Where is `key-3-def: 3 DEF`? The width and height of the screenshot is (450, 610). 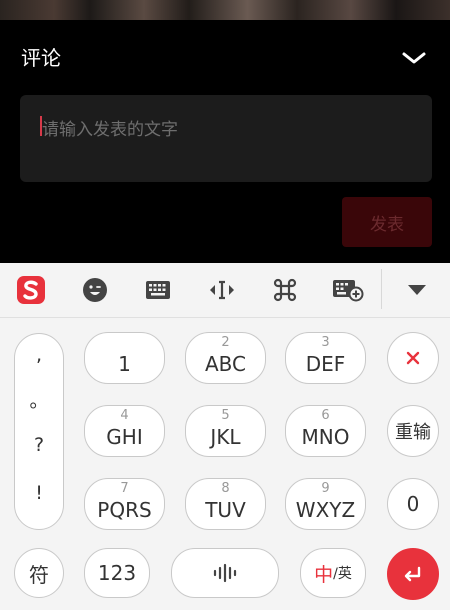
key-3-def: 3 DEF is located at coordinates (325, 358).